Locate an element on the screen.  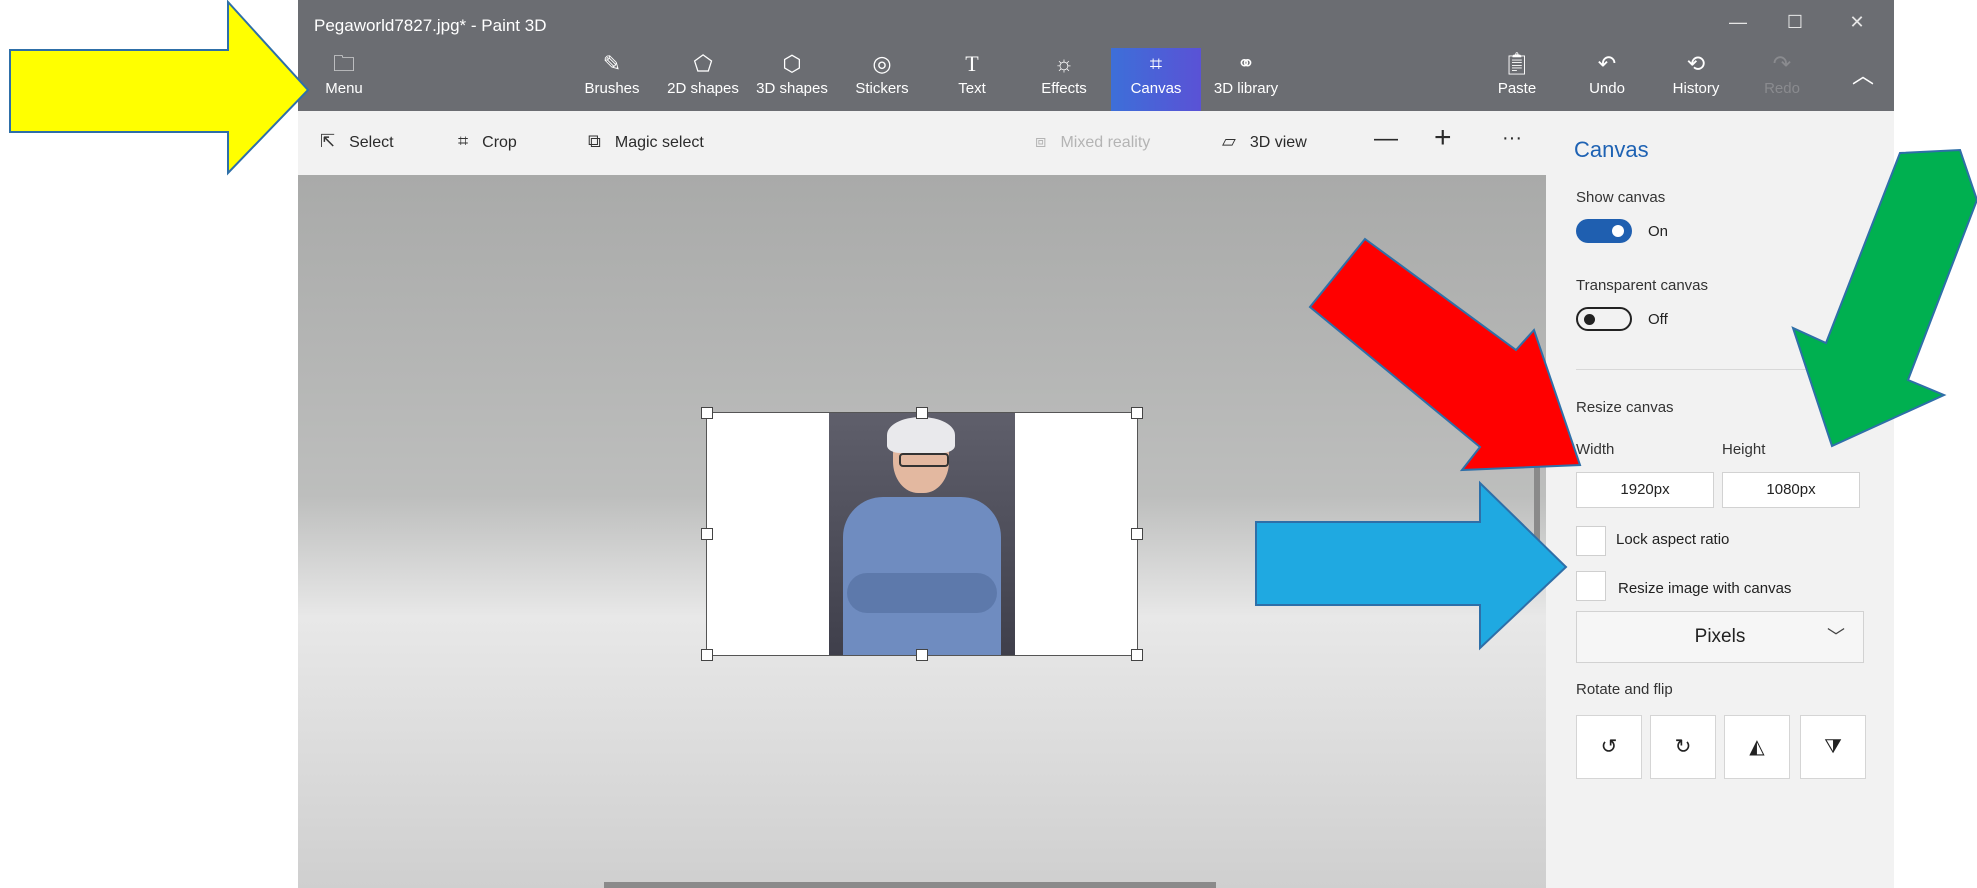
blue-arrow is located at coordinates (1411, 565).